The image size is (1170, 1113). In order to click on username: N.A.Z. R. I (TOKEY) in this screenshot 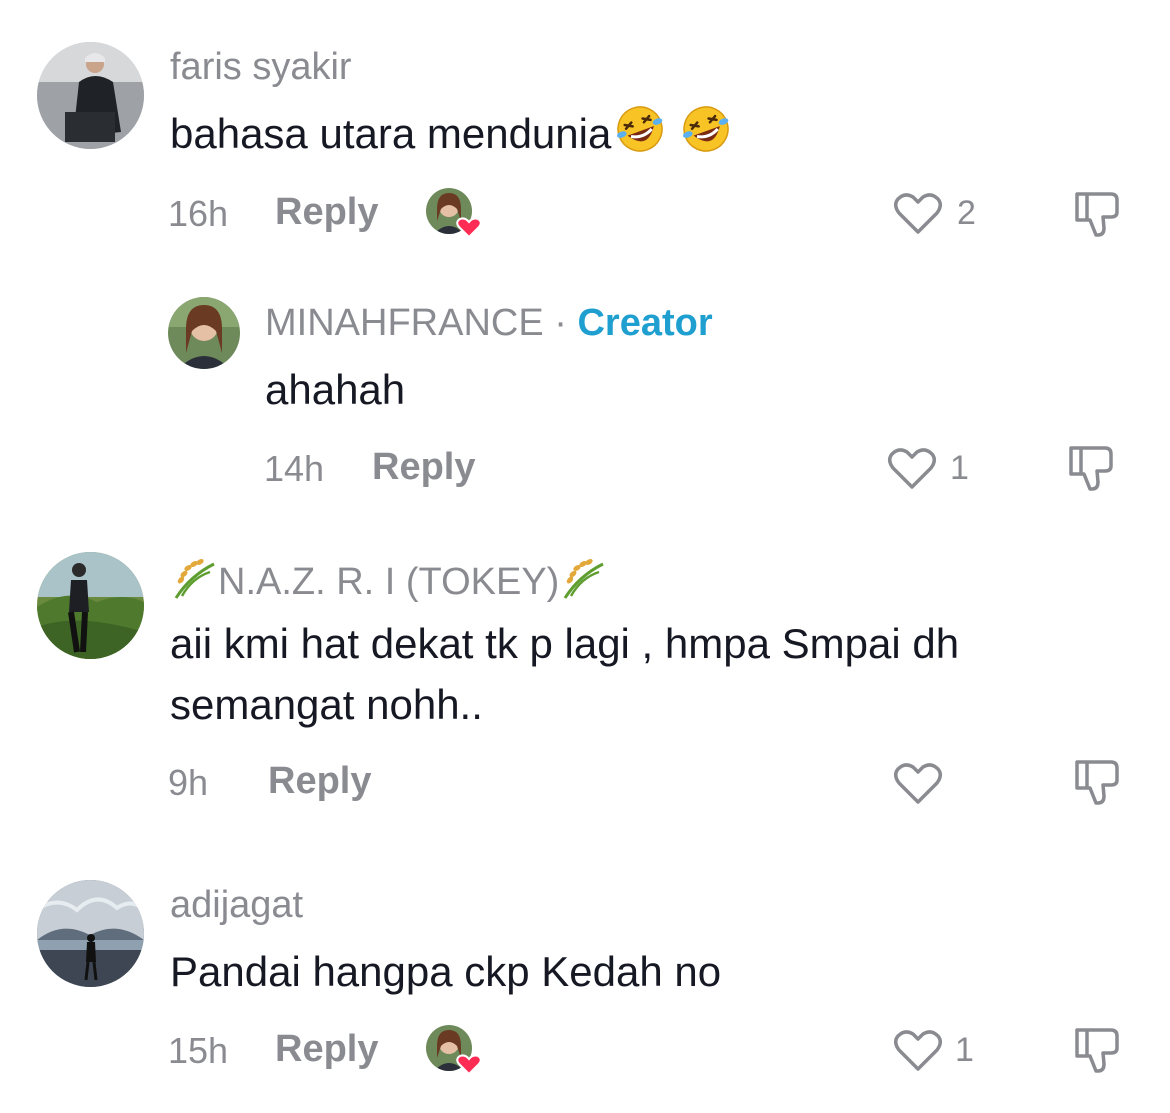, I will do `click(388, 582)`.